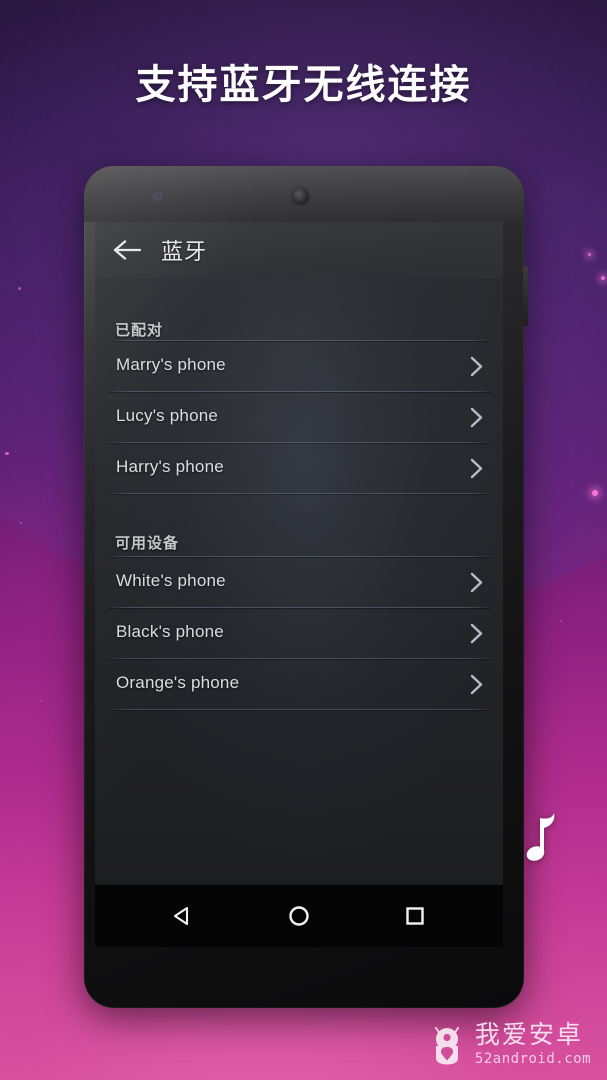 This screenshot has height=1080, width=607. What do you see at coordinates (170, 631) in the screenshot?
I see `device-name: Black's phone` at bounding box center [170, 631].